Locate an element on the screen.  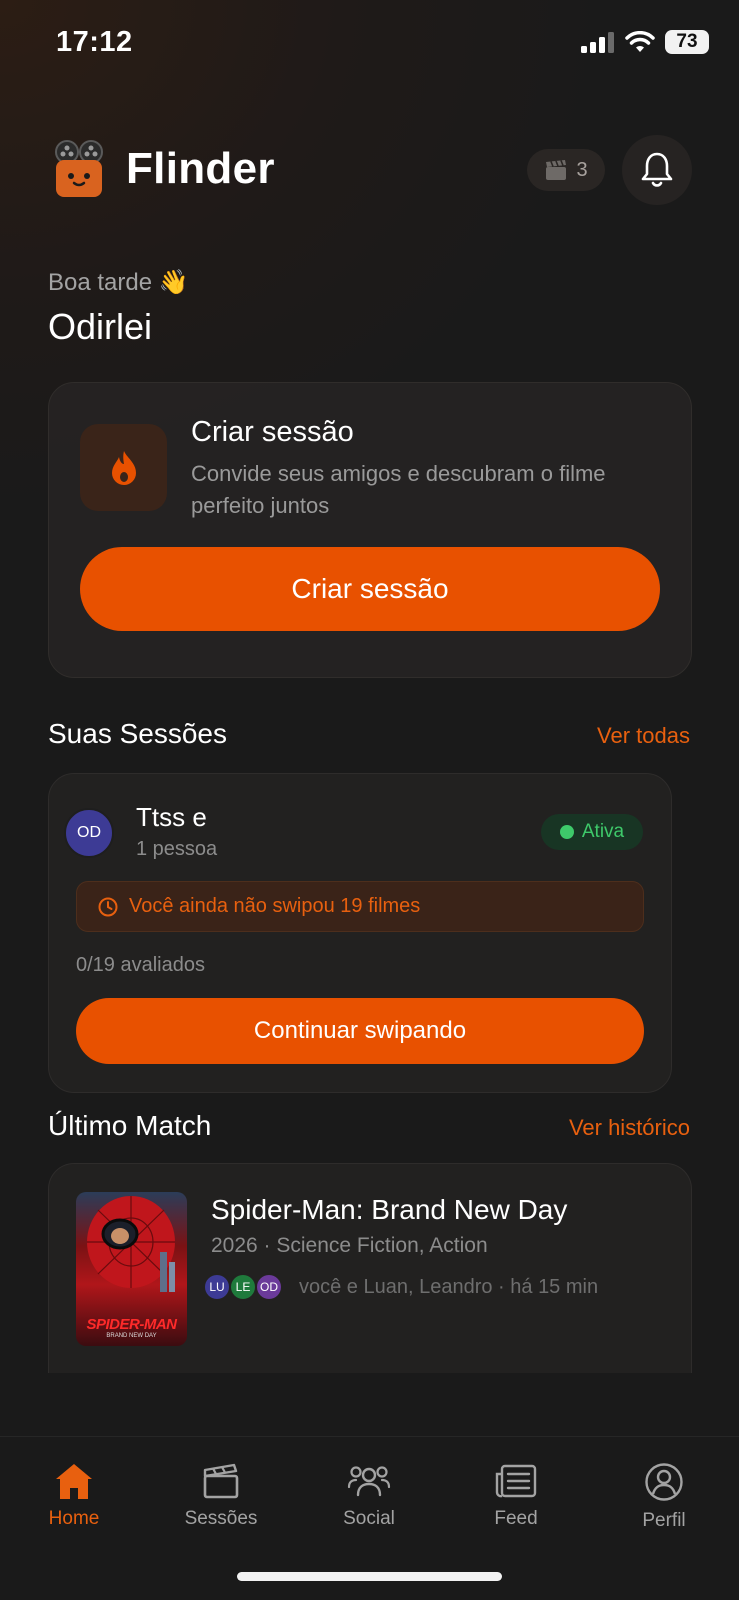
home-icon is located at coordinates (74, 1481).